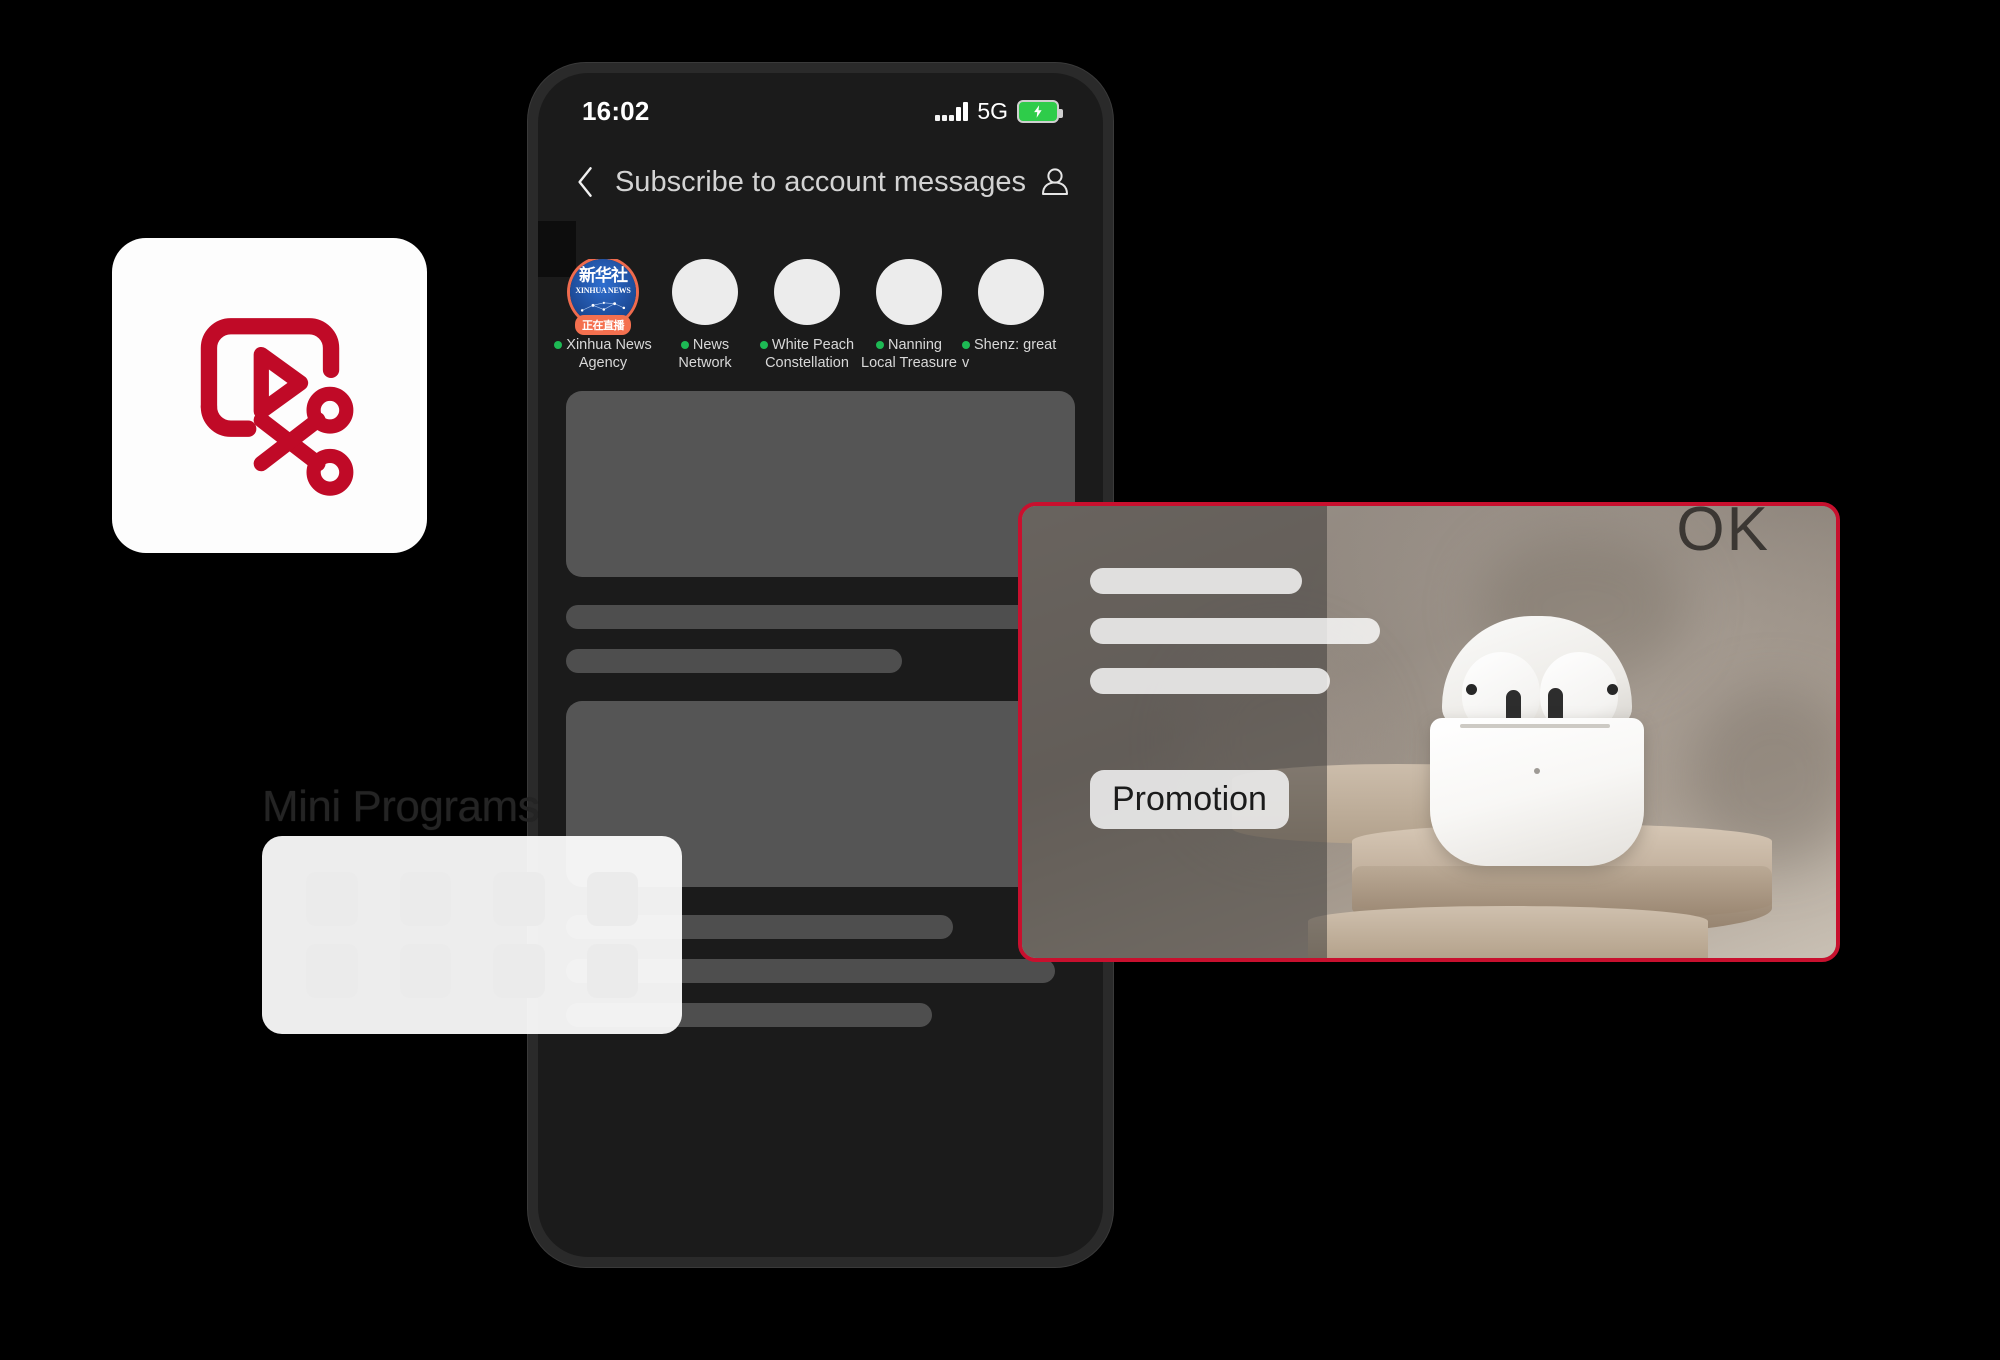  What do you see at coordinates (1535, 726) in the screenshot?
I see `case-seam` at bounding box center [1535, 726].